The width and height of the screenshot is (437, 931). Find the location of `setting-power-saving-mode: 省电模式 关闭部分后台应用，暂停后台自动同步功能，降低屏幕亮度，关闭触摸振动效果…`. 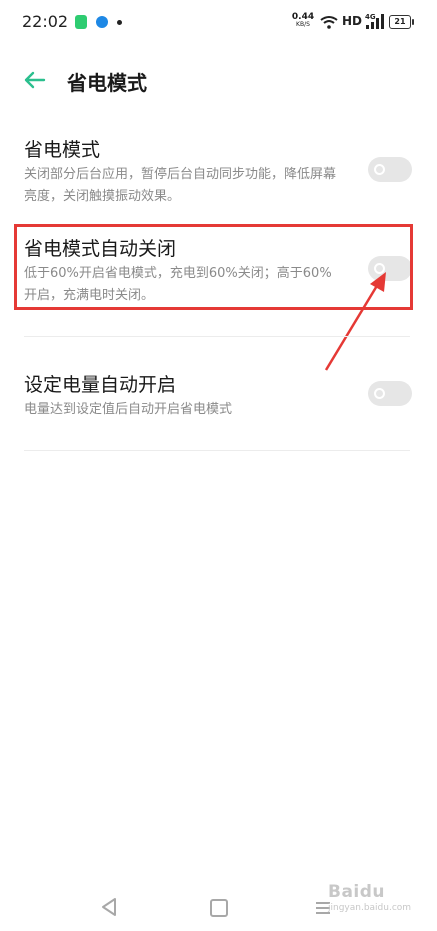

setting-power-saving-mode: 省电模式 关闭部分后台应用，暂停后台自动同步功能，降低屏幕亮度，关闭触摸振动效果… is located at coordinates (218, 170).